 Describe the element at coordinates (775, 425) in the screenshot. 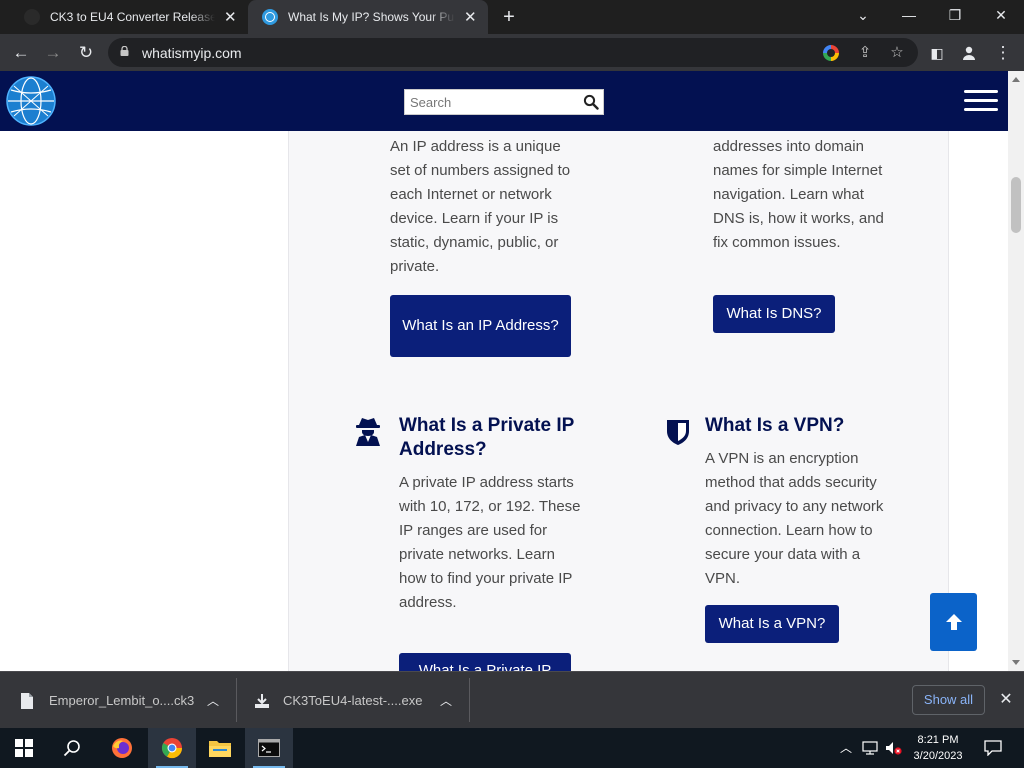

I see `vpn-heading: What Is a VPN?` at that location.